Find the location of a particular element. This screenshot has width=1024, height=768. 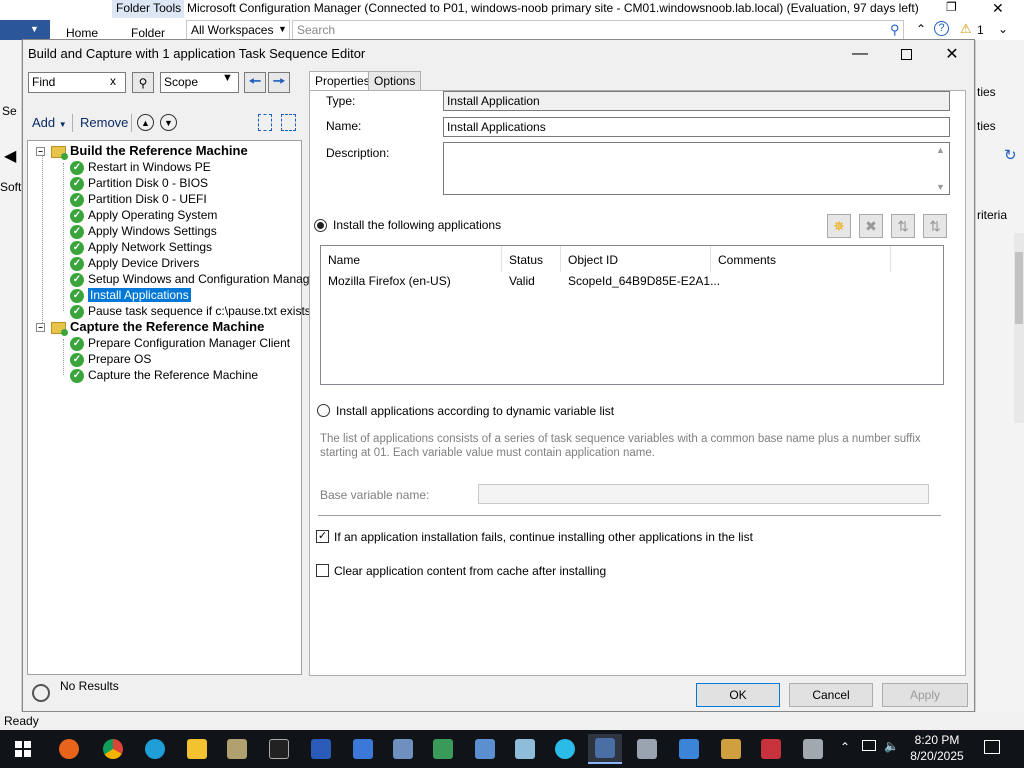

chevron-down-icon: ⌄ is located at coordinates (1003, 29).